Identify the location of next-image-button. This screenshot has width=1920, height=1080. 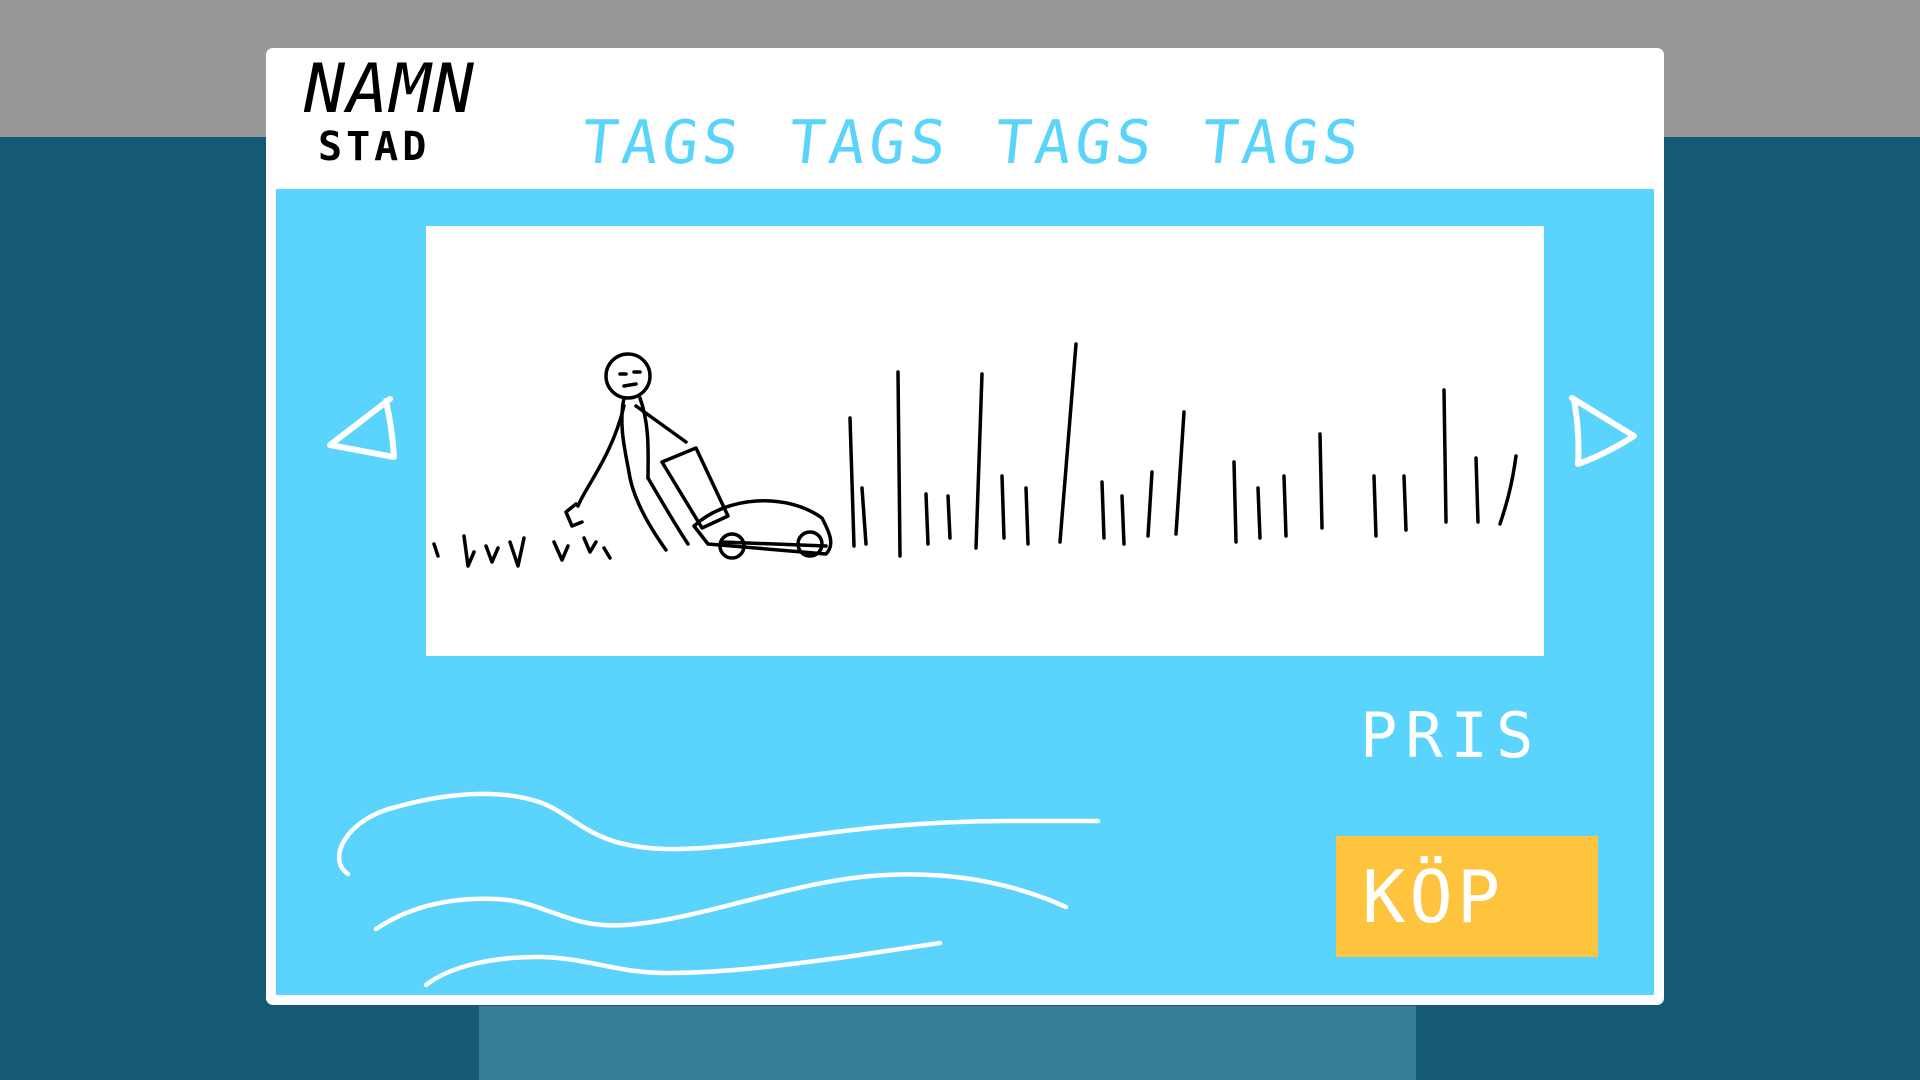
(1601, 429).